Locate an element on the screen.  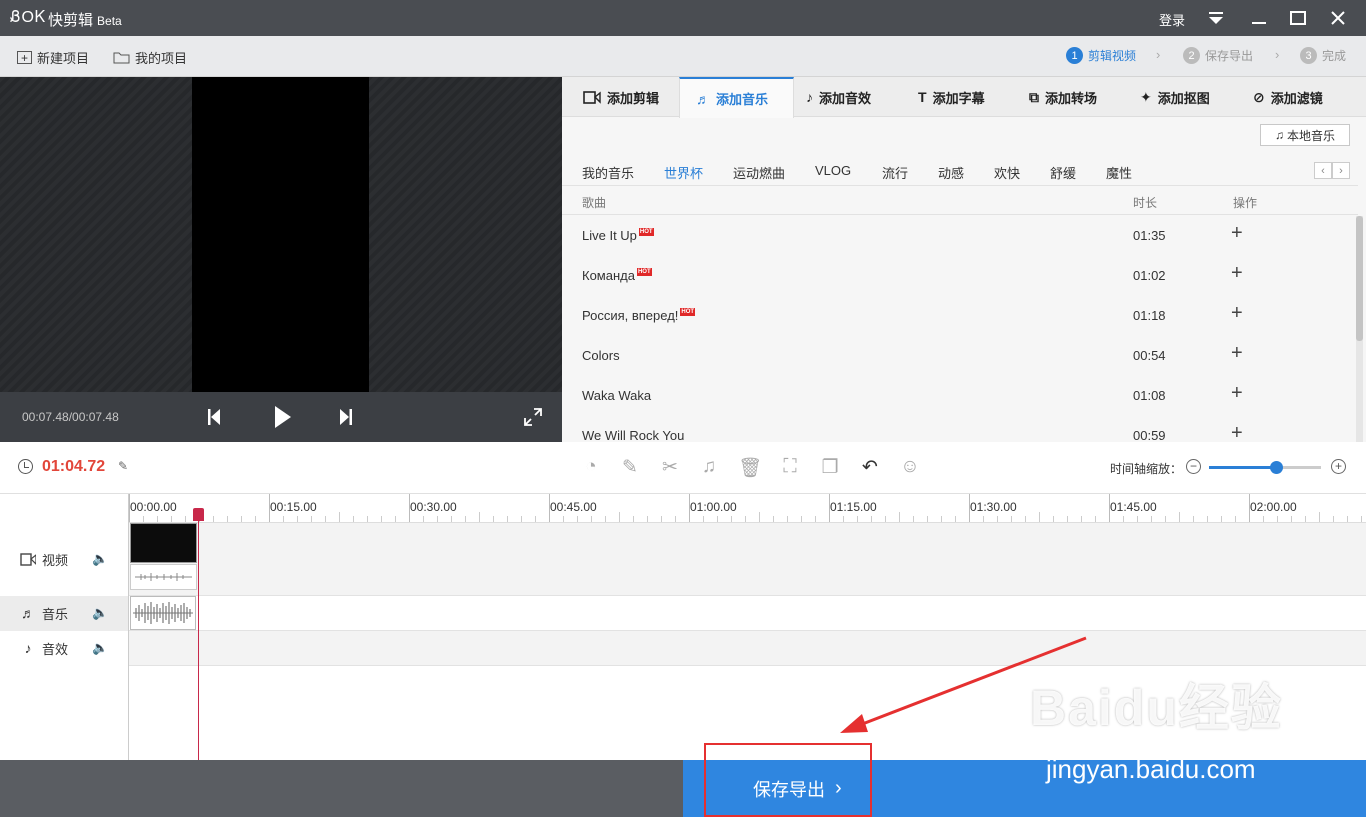
song-name: Россия, вперед! HOT is located at coordinates (639, 315).